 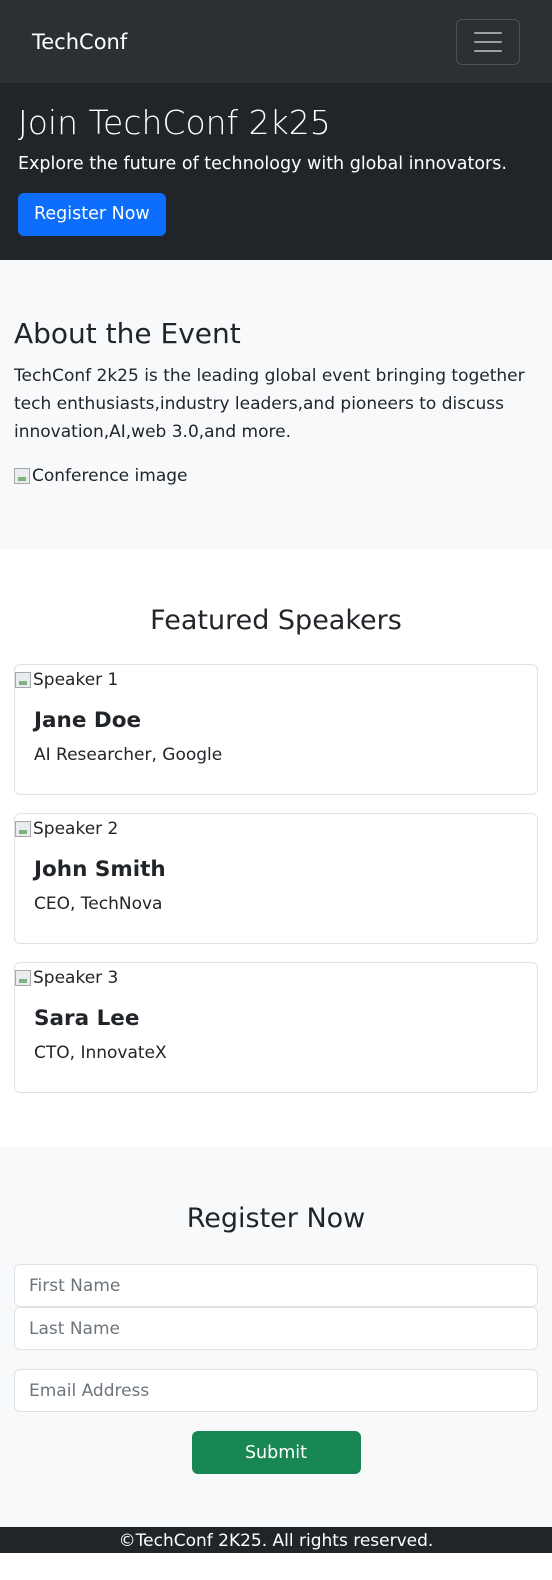 I want to click on footer-text: ©TechConf 2K25. All rights reserved., so click(x=276, y=1541).